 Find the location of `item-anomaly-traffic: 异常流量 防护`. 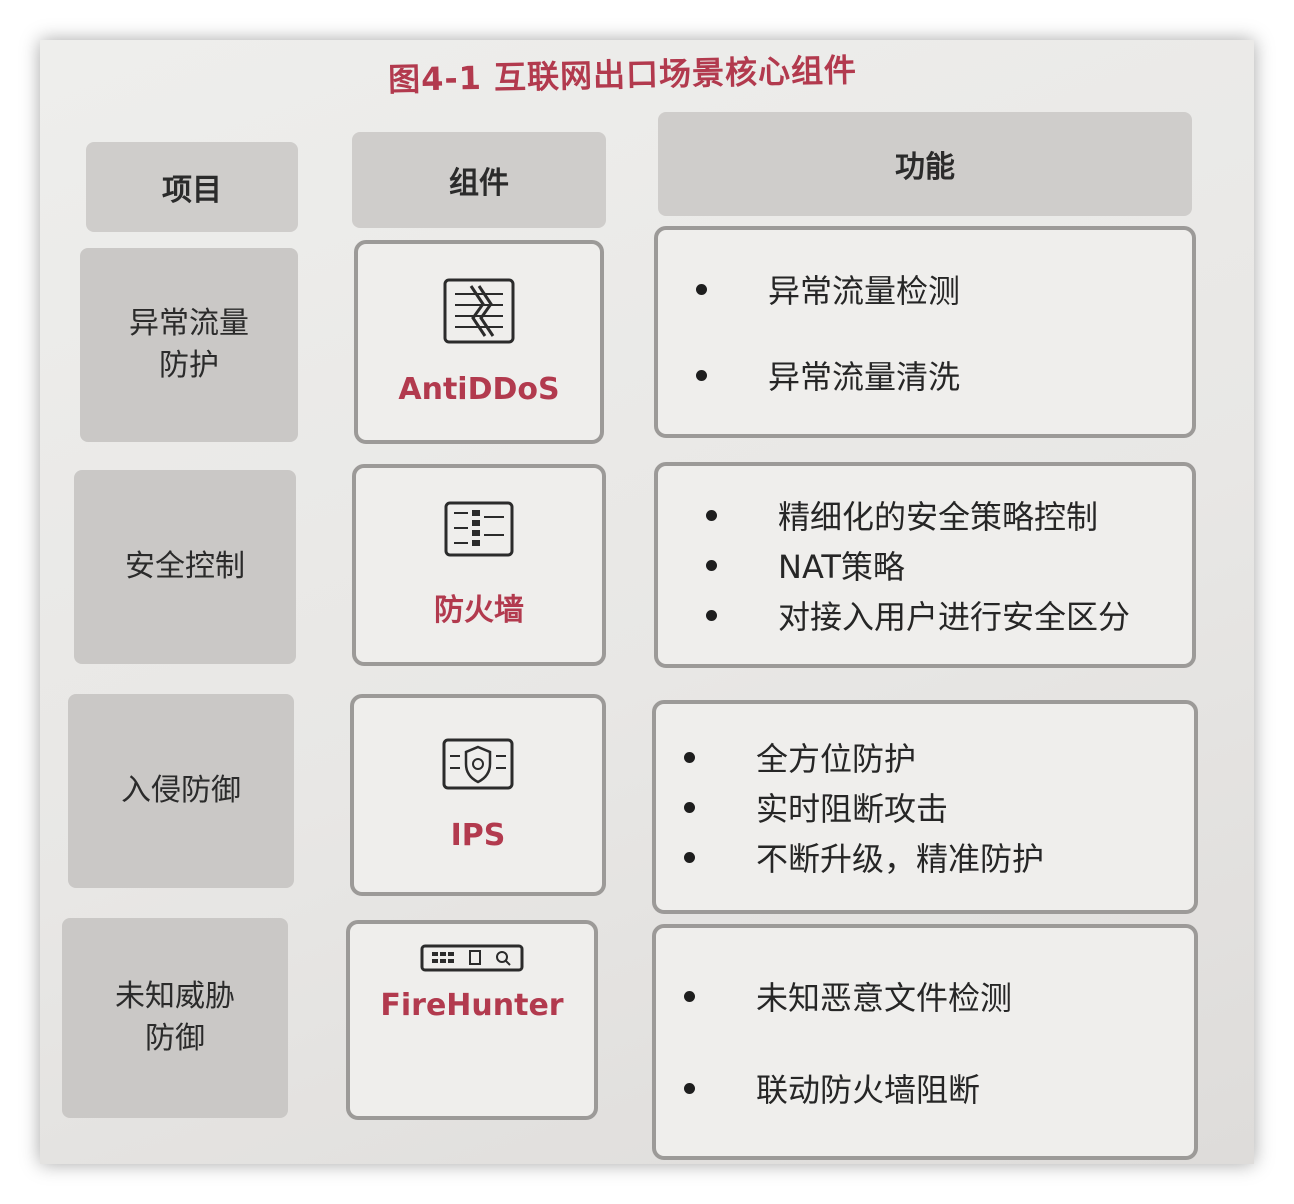

item-anomaly-traffic: 异常流量 防护 is located at coordinates (189, 345).